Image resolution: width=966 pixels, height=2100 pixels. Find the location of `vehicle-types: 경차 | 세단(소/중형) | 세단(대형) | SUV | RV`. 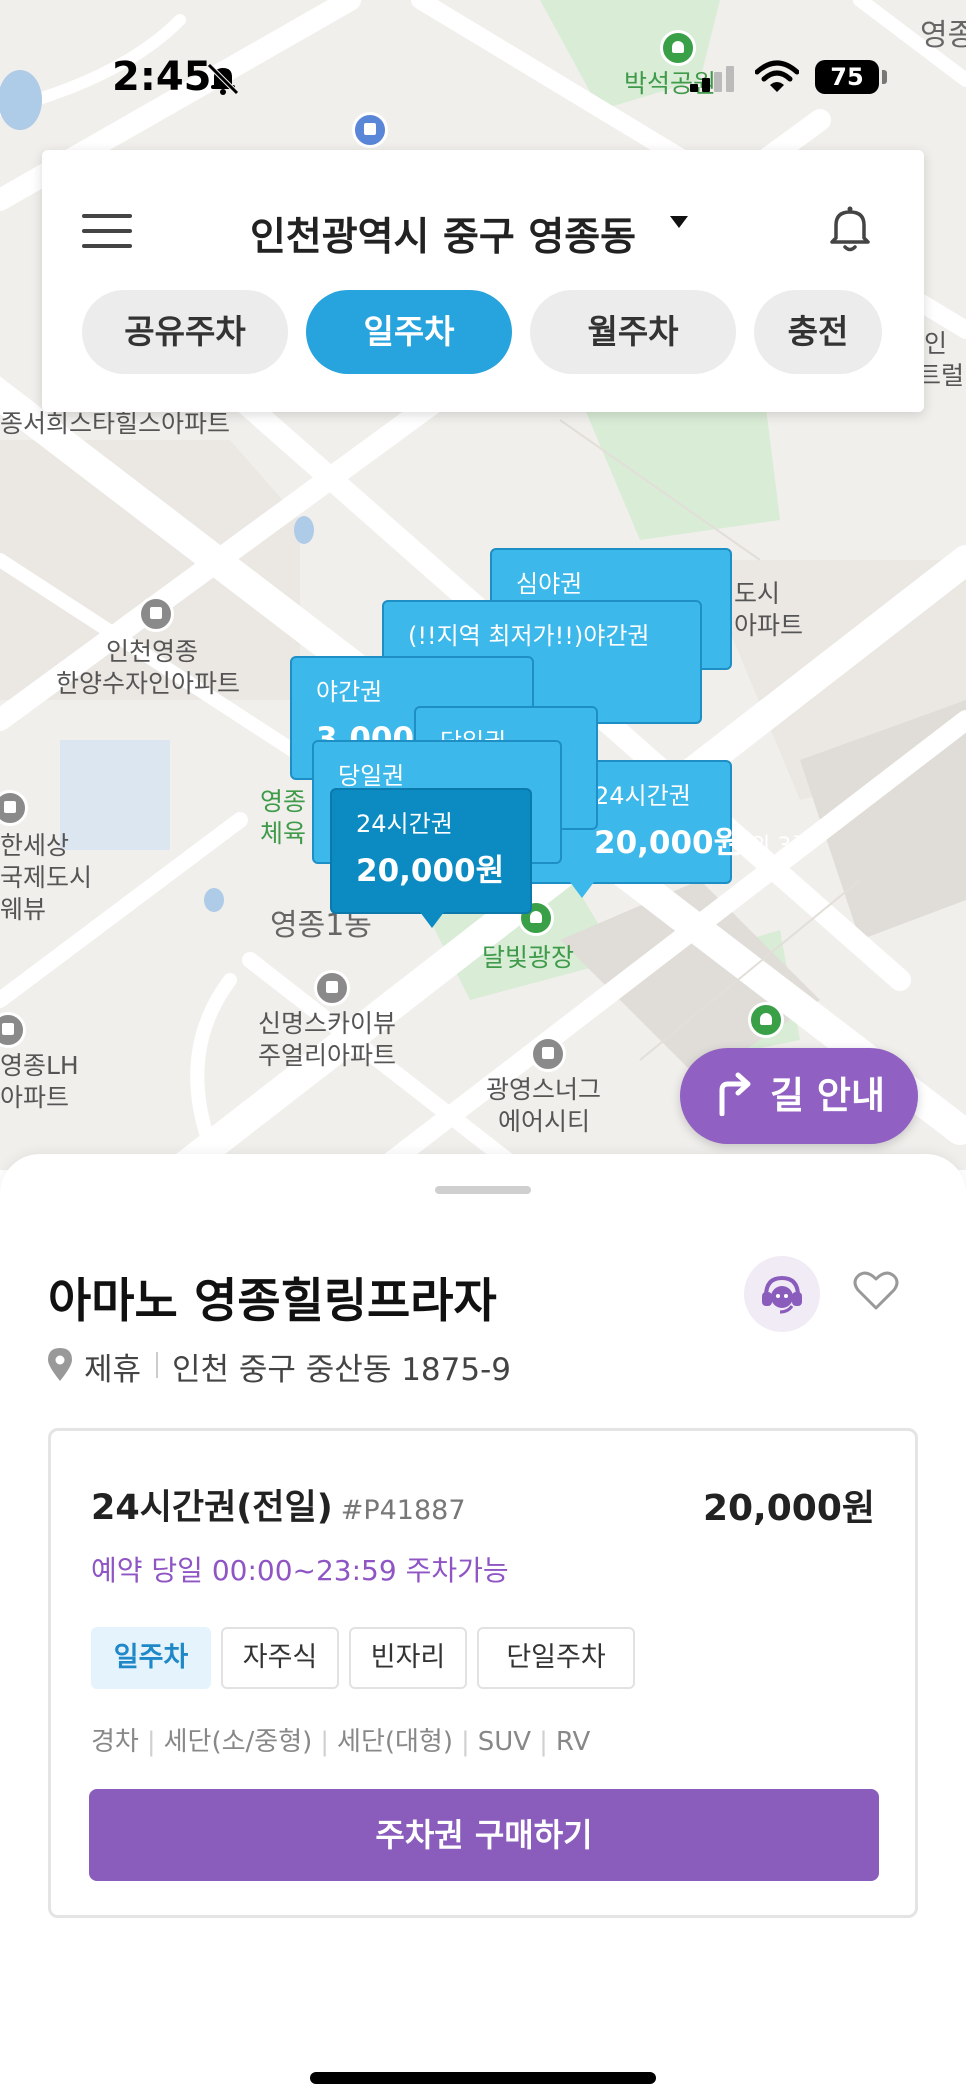

vehicle-types: 경차 | 세단(소/중형) | 세단(대형) | SUV | RV is located at coordinates (341, 1742).